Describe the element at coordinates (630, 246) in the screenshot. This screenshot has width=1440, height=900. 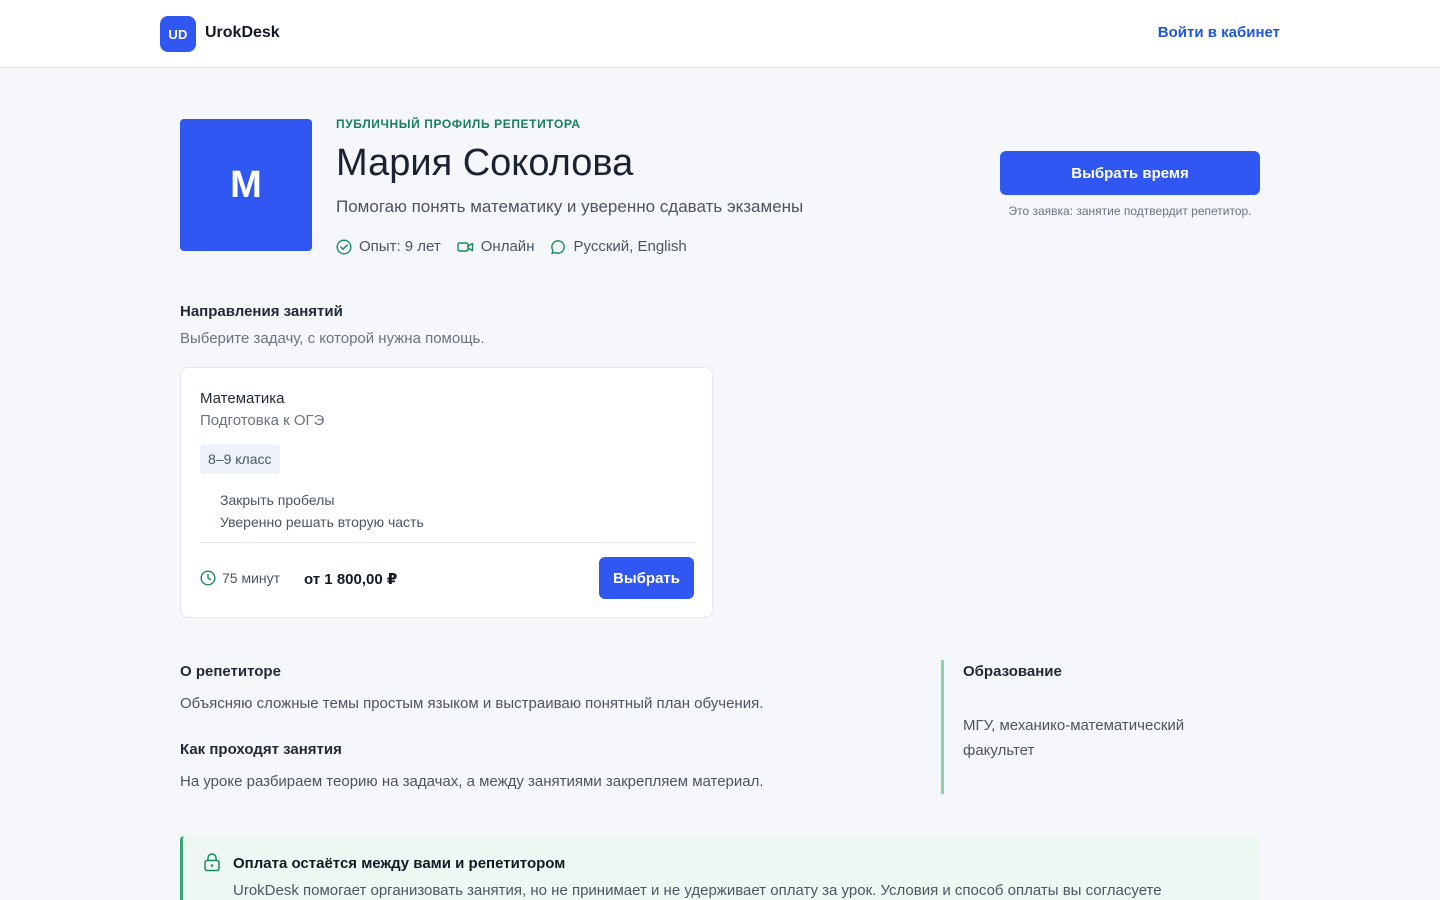
I see `languages-text: Русский, English` at that location.